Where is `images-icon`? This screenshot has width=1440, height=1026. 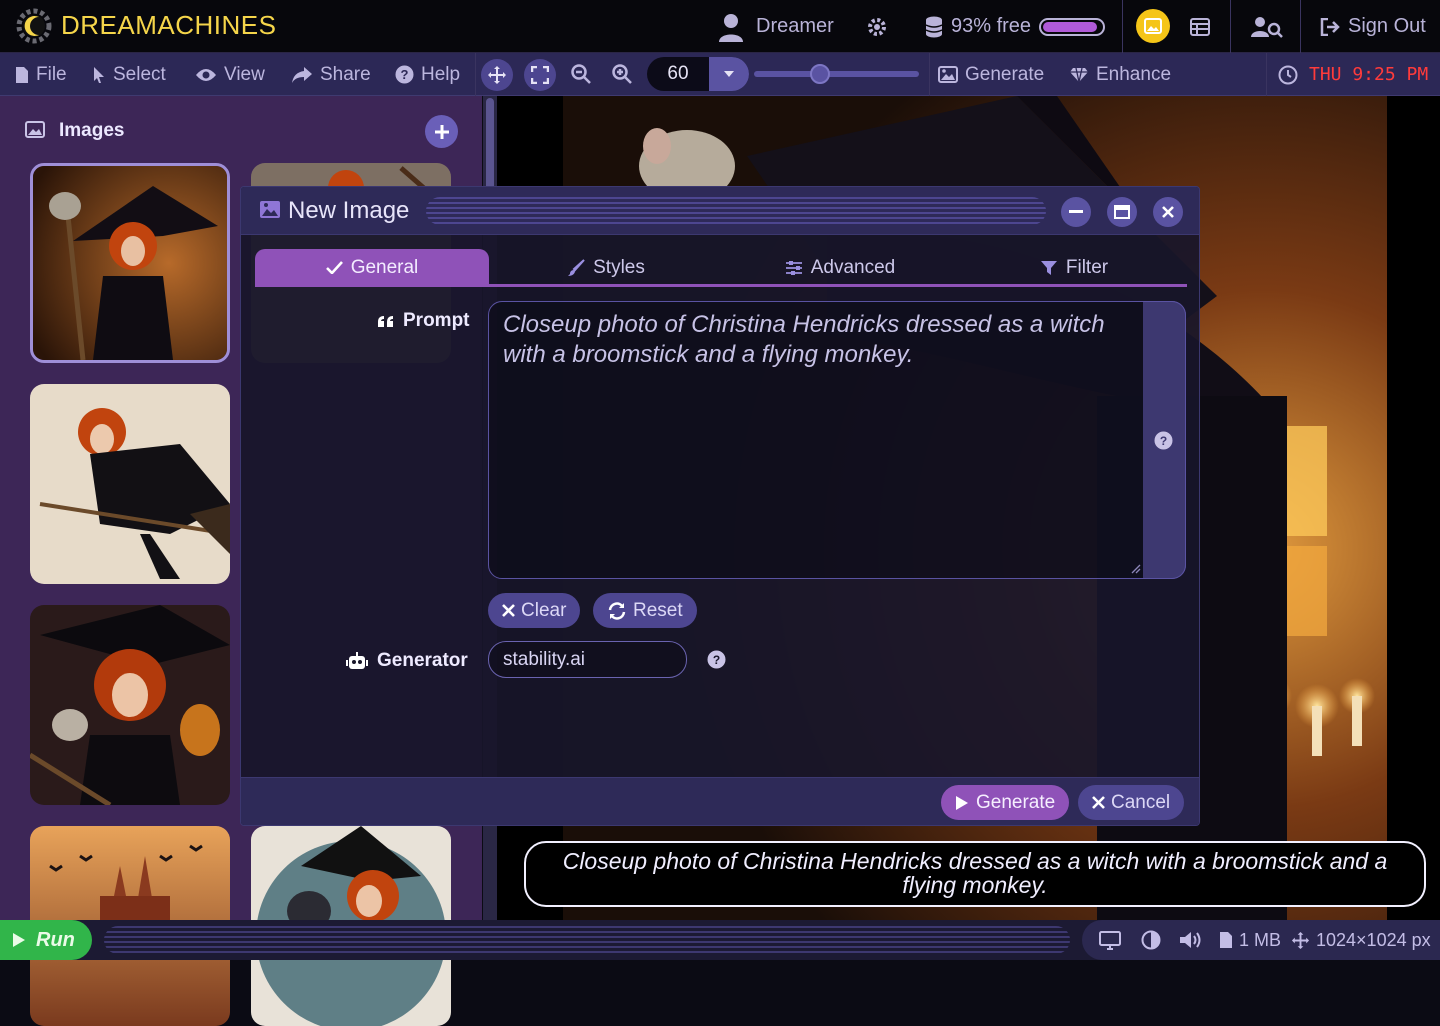
images-icon is located at coordinates (35, 129).